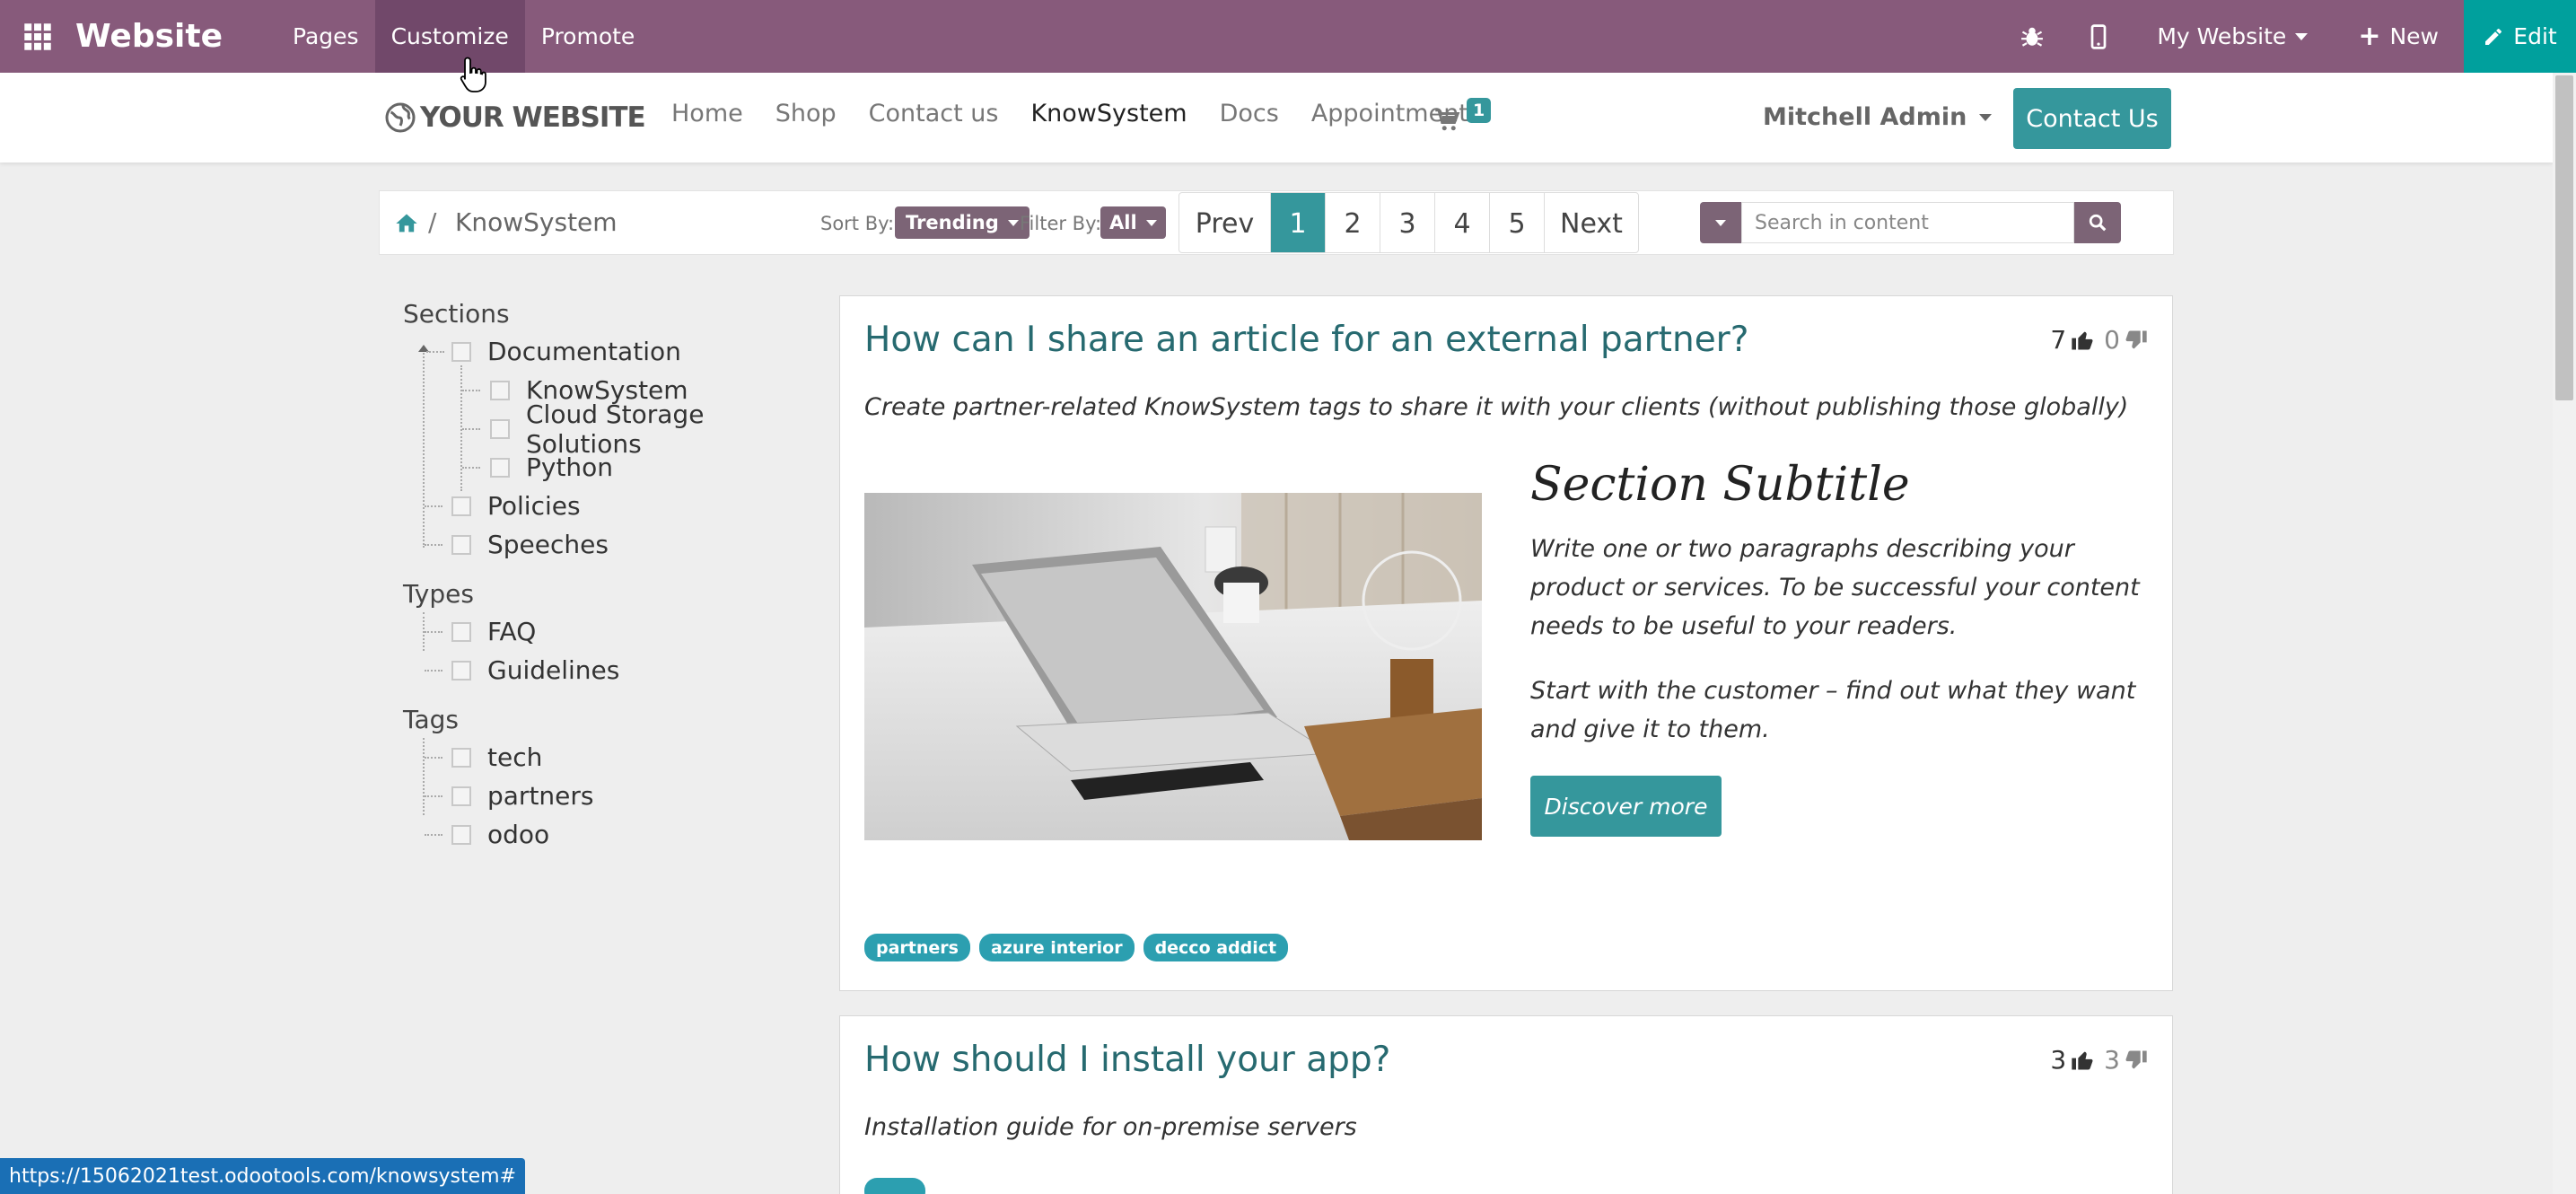  I want to click on type-item: Guidelines, so click(614, 670).